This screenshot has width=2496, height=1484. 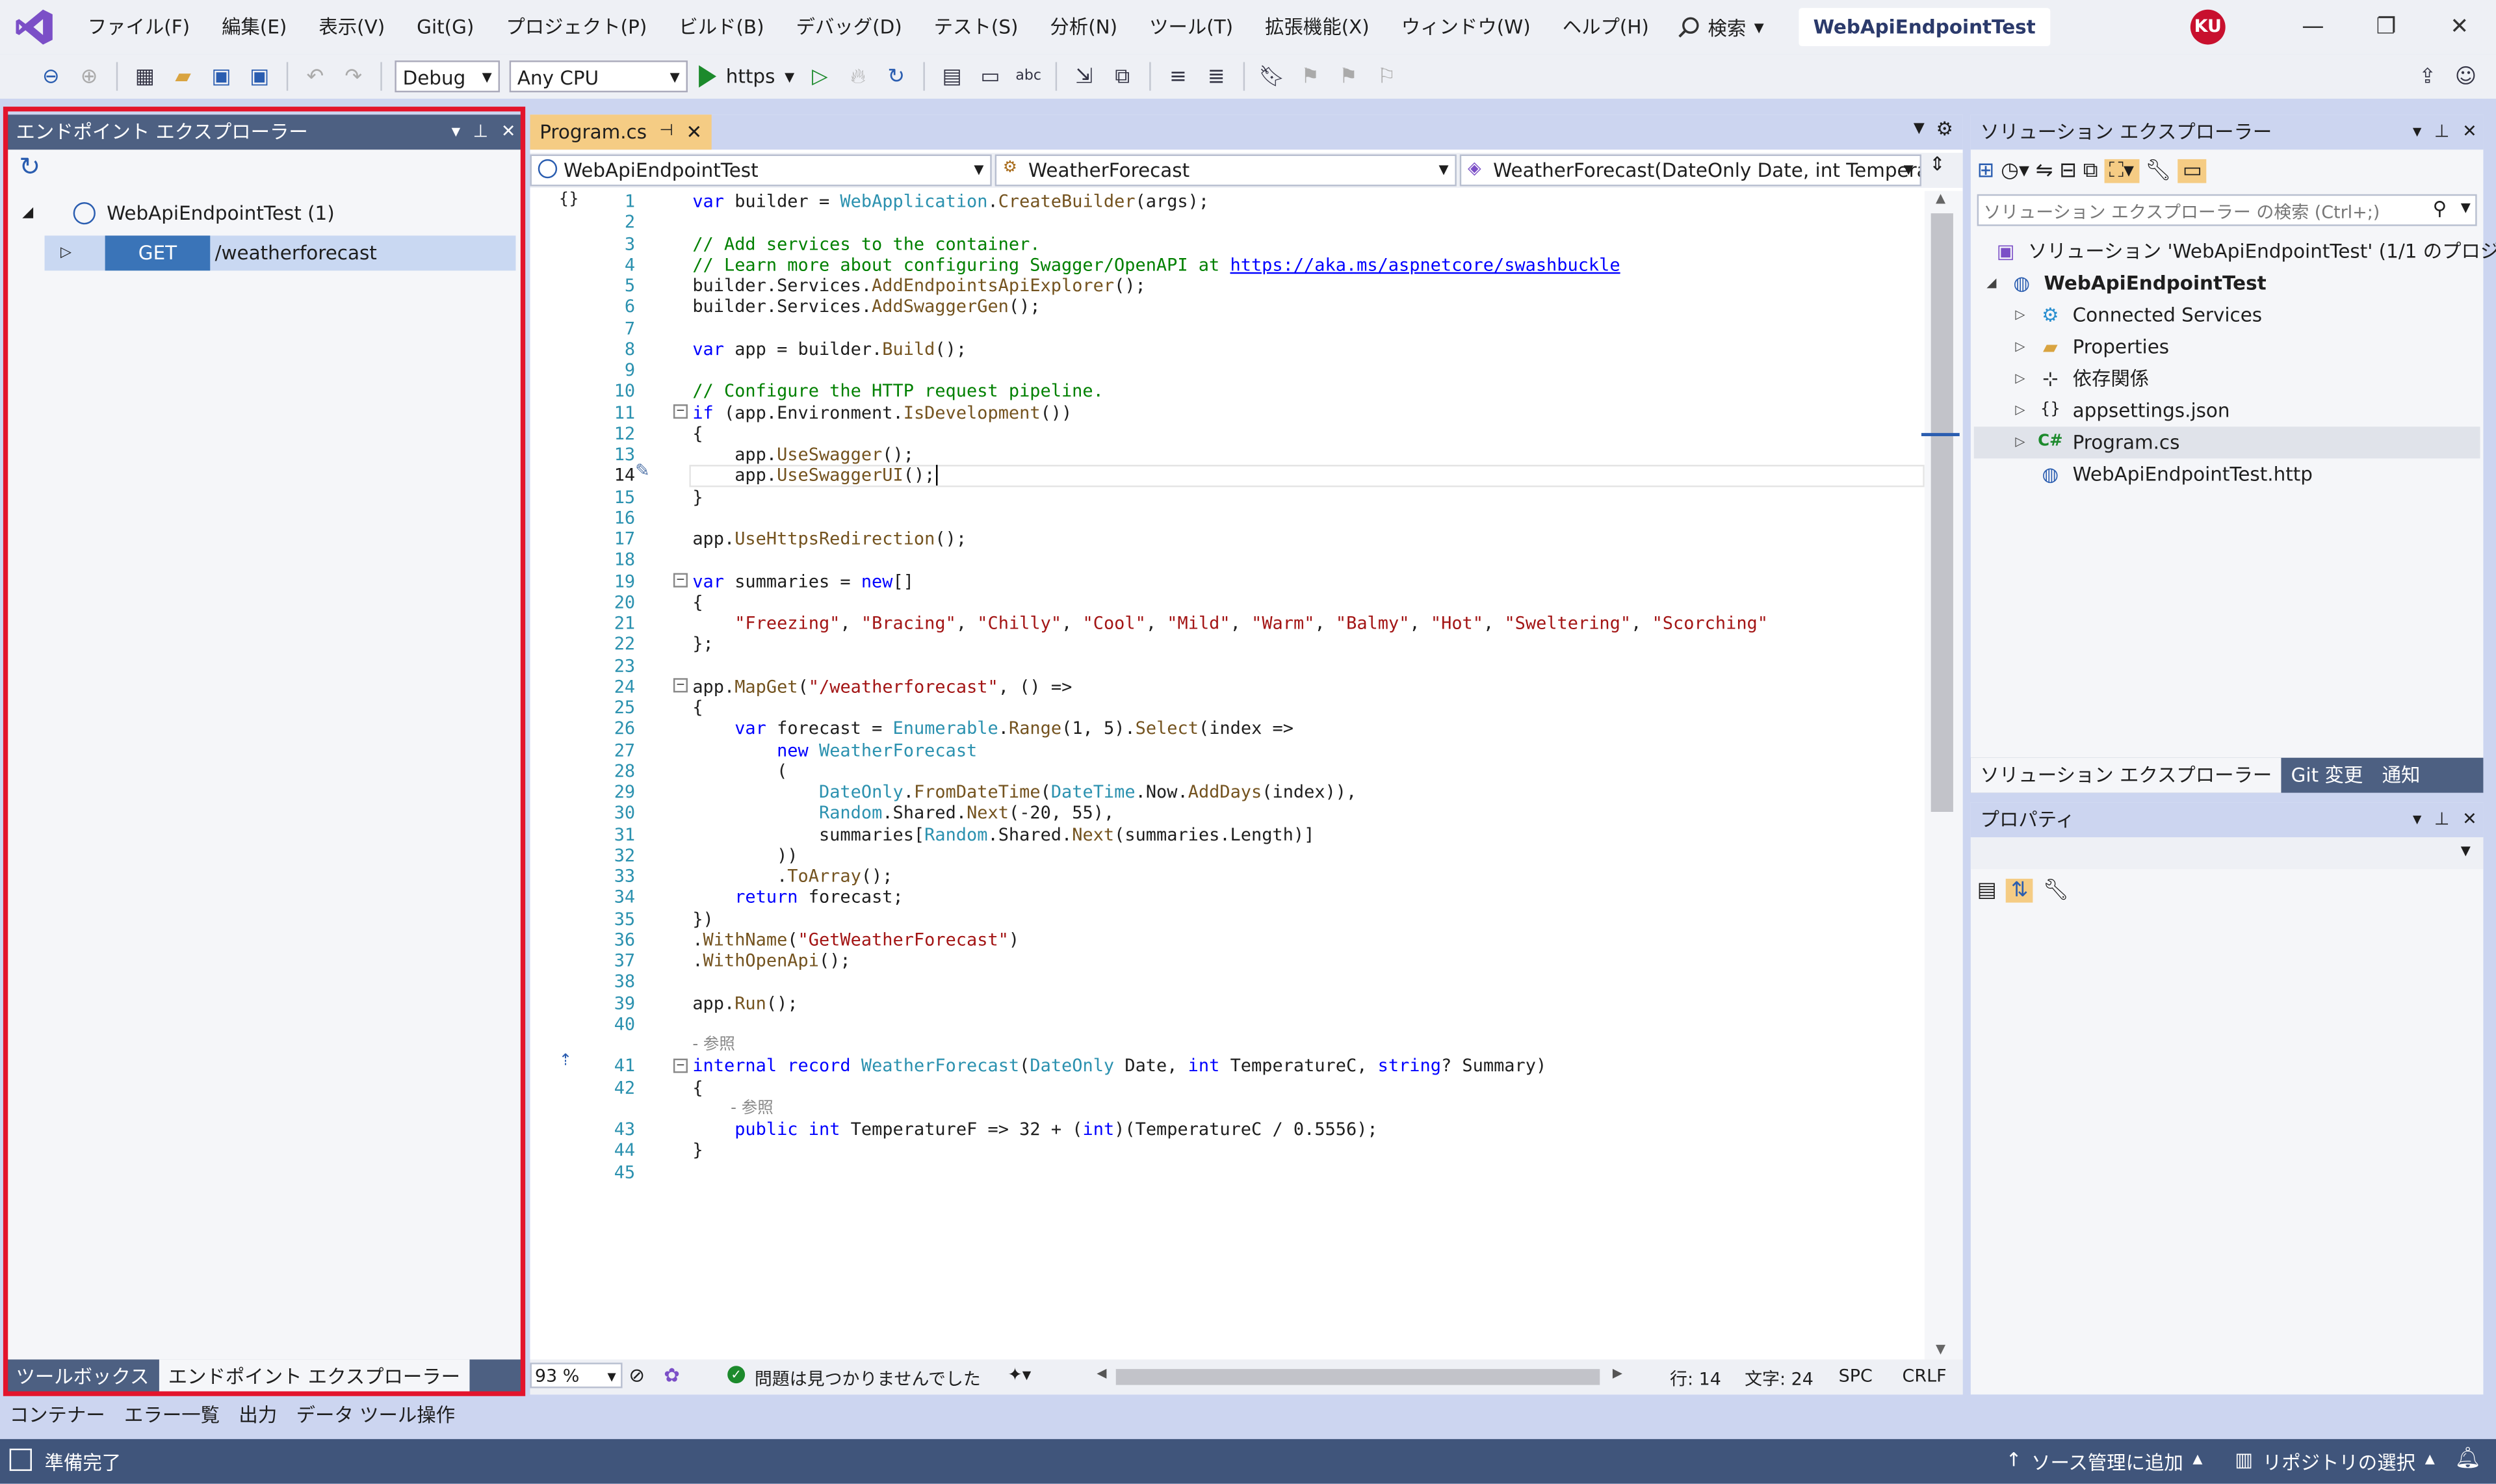 I want to click on share-icon: ⇪, so click(x=2427, y=76).